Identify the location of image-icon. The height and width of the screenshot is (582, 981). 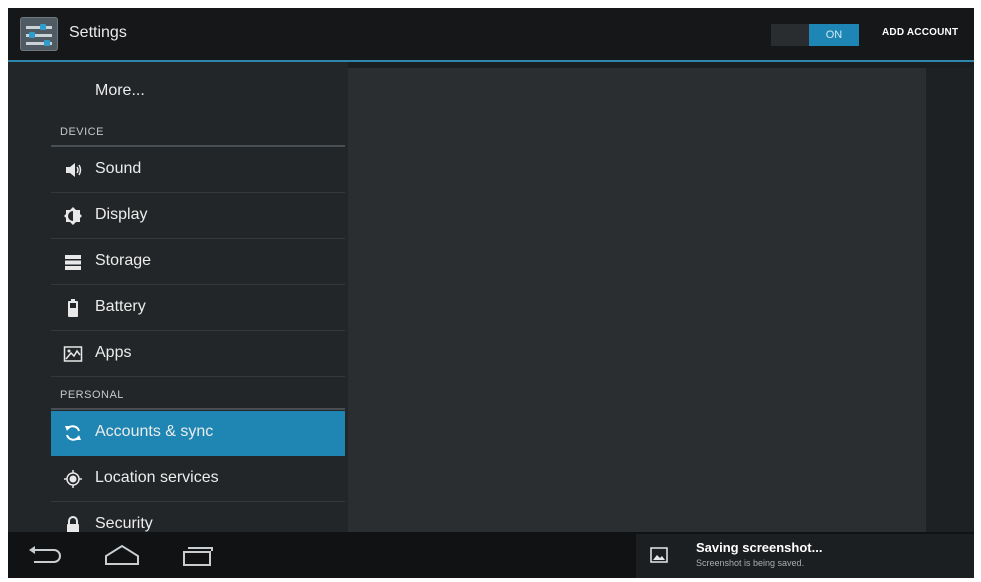
(659, 555).